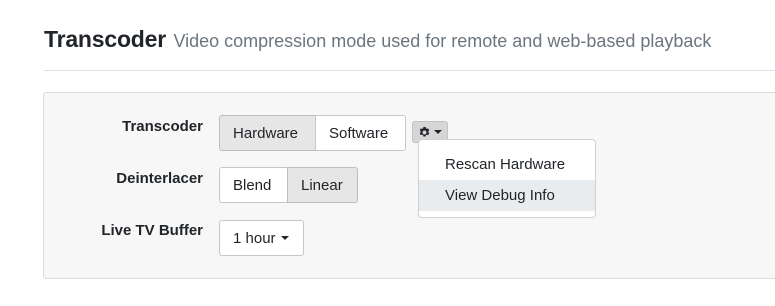  Describe the element at coordinates (360, 133) in the screenshot. I see `software-button: Software` at that location.